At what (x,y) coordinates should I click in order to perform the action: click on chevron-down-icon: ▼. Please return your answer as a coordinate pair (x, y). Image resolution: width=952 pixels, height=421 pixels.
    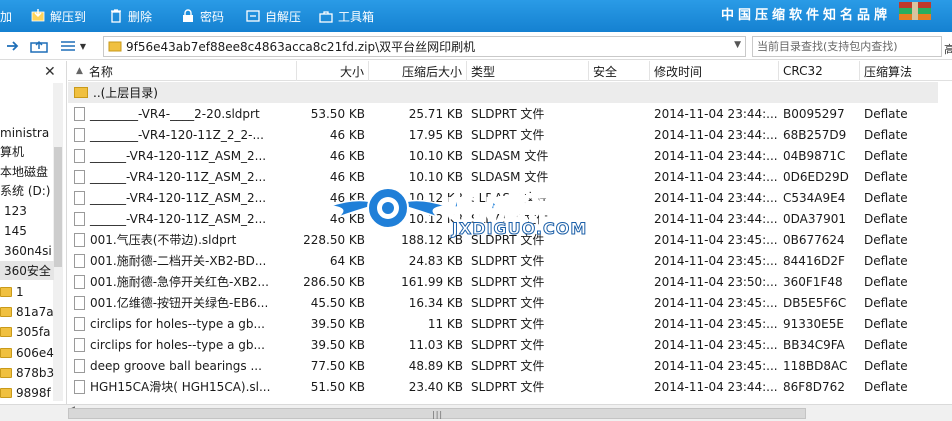
    Looking at the image, I should click on (737, 45).